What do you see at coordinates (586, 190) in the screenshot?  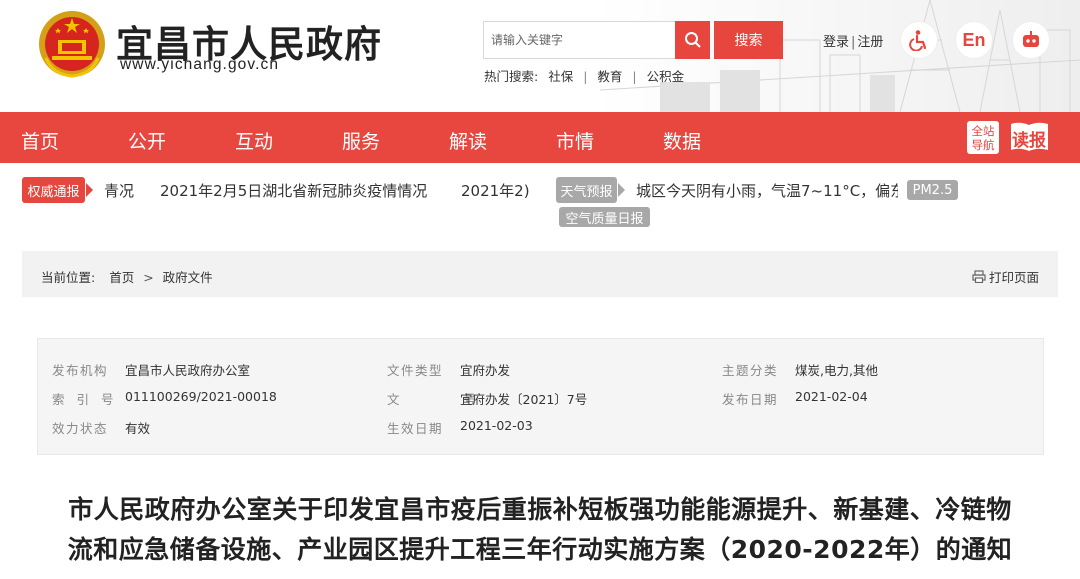 I see `weather-forecast-badge: 天气预报` at bounding box center [586, 190].